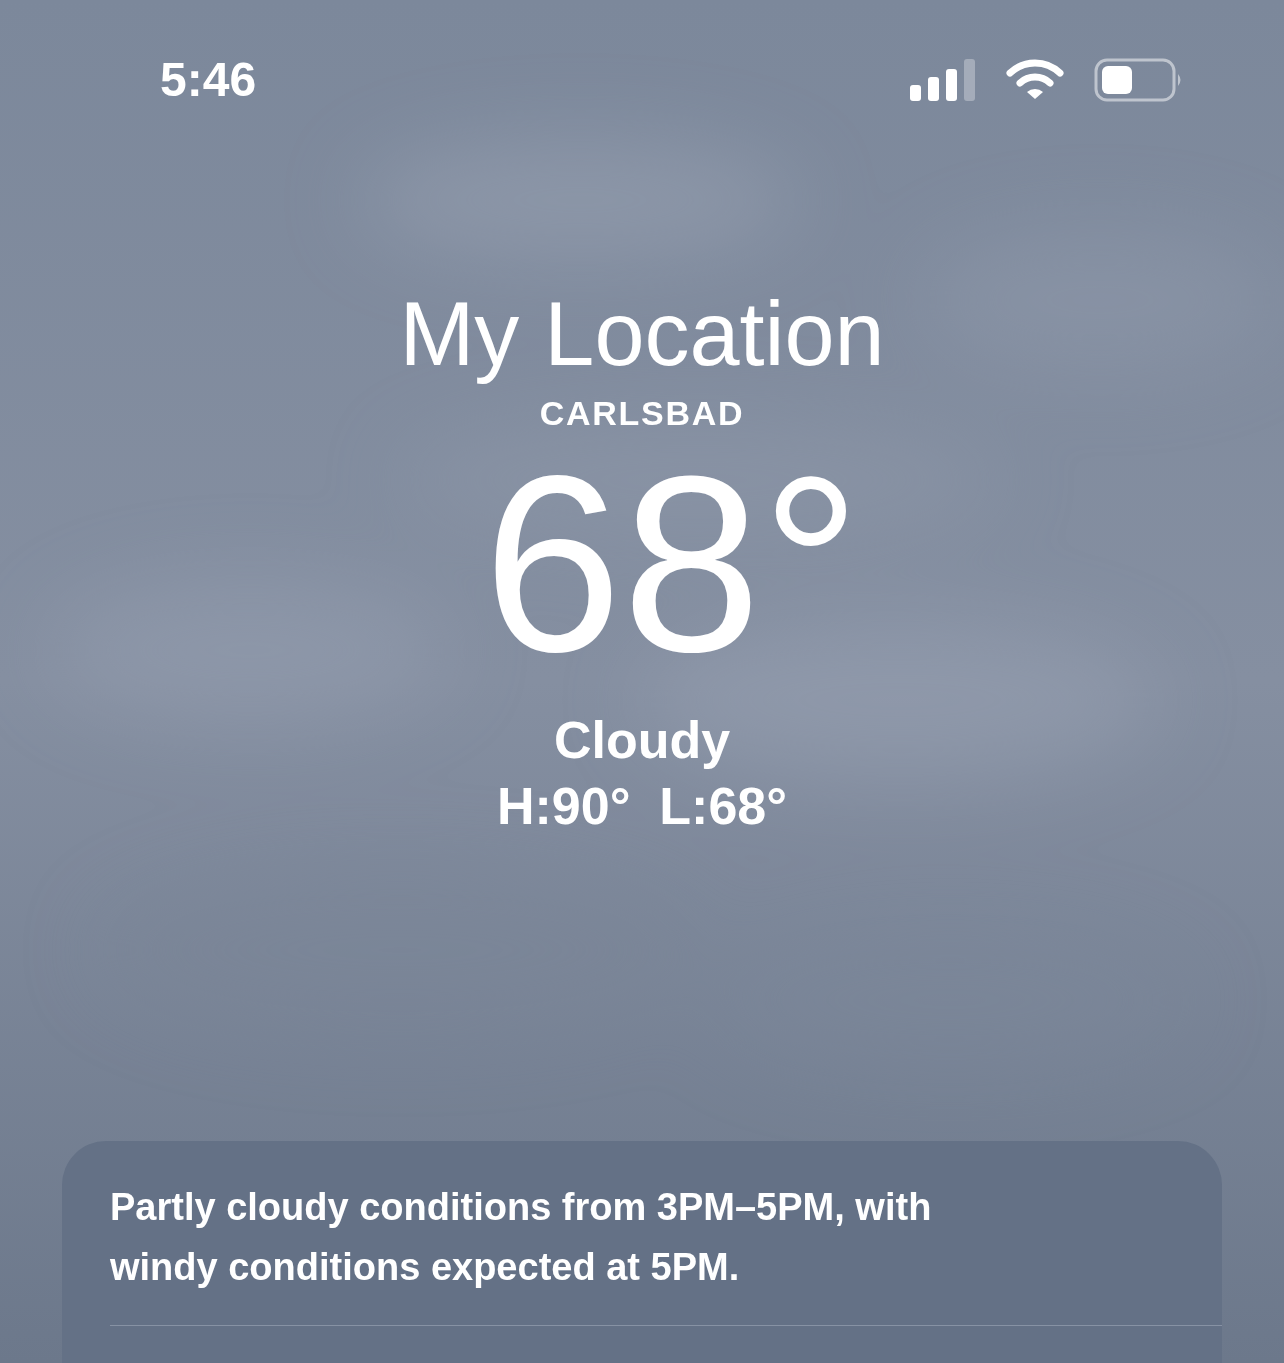 This screenshot has width=1284, height=1363. What do you see at coordinates (943, 80) in the screenshot?
I see `signal-icon` at bounding box center [943, 80].